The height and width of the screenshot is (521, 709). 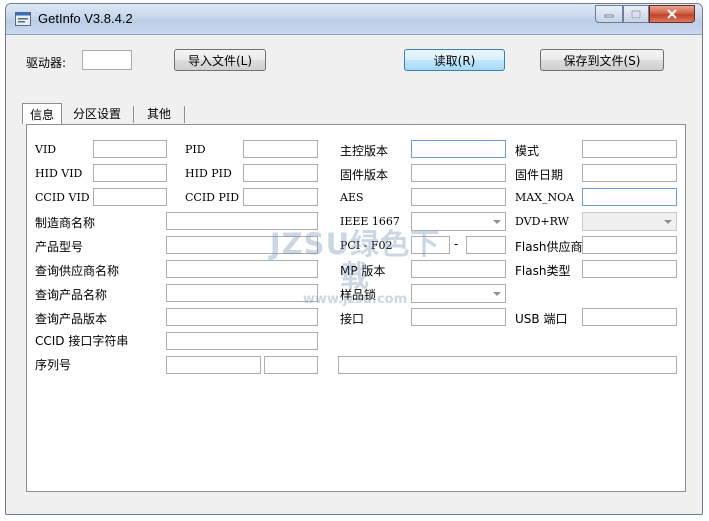 I want to click on hid-pid-label: HID PID, so click(x=208, y=173).